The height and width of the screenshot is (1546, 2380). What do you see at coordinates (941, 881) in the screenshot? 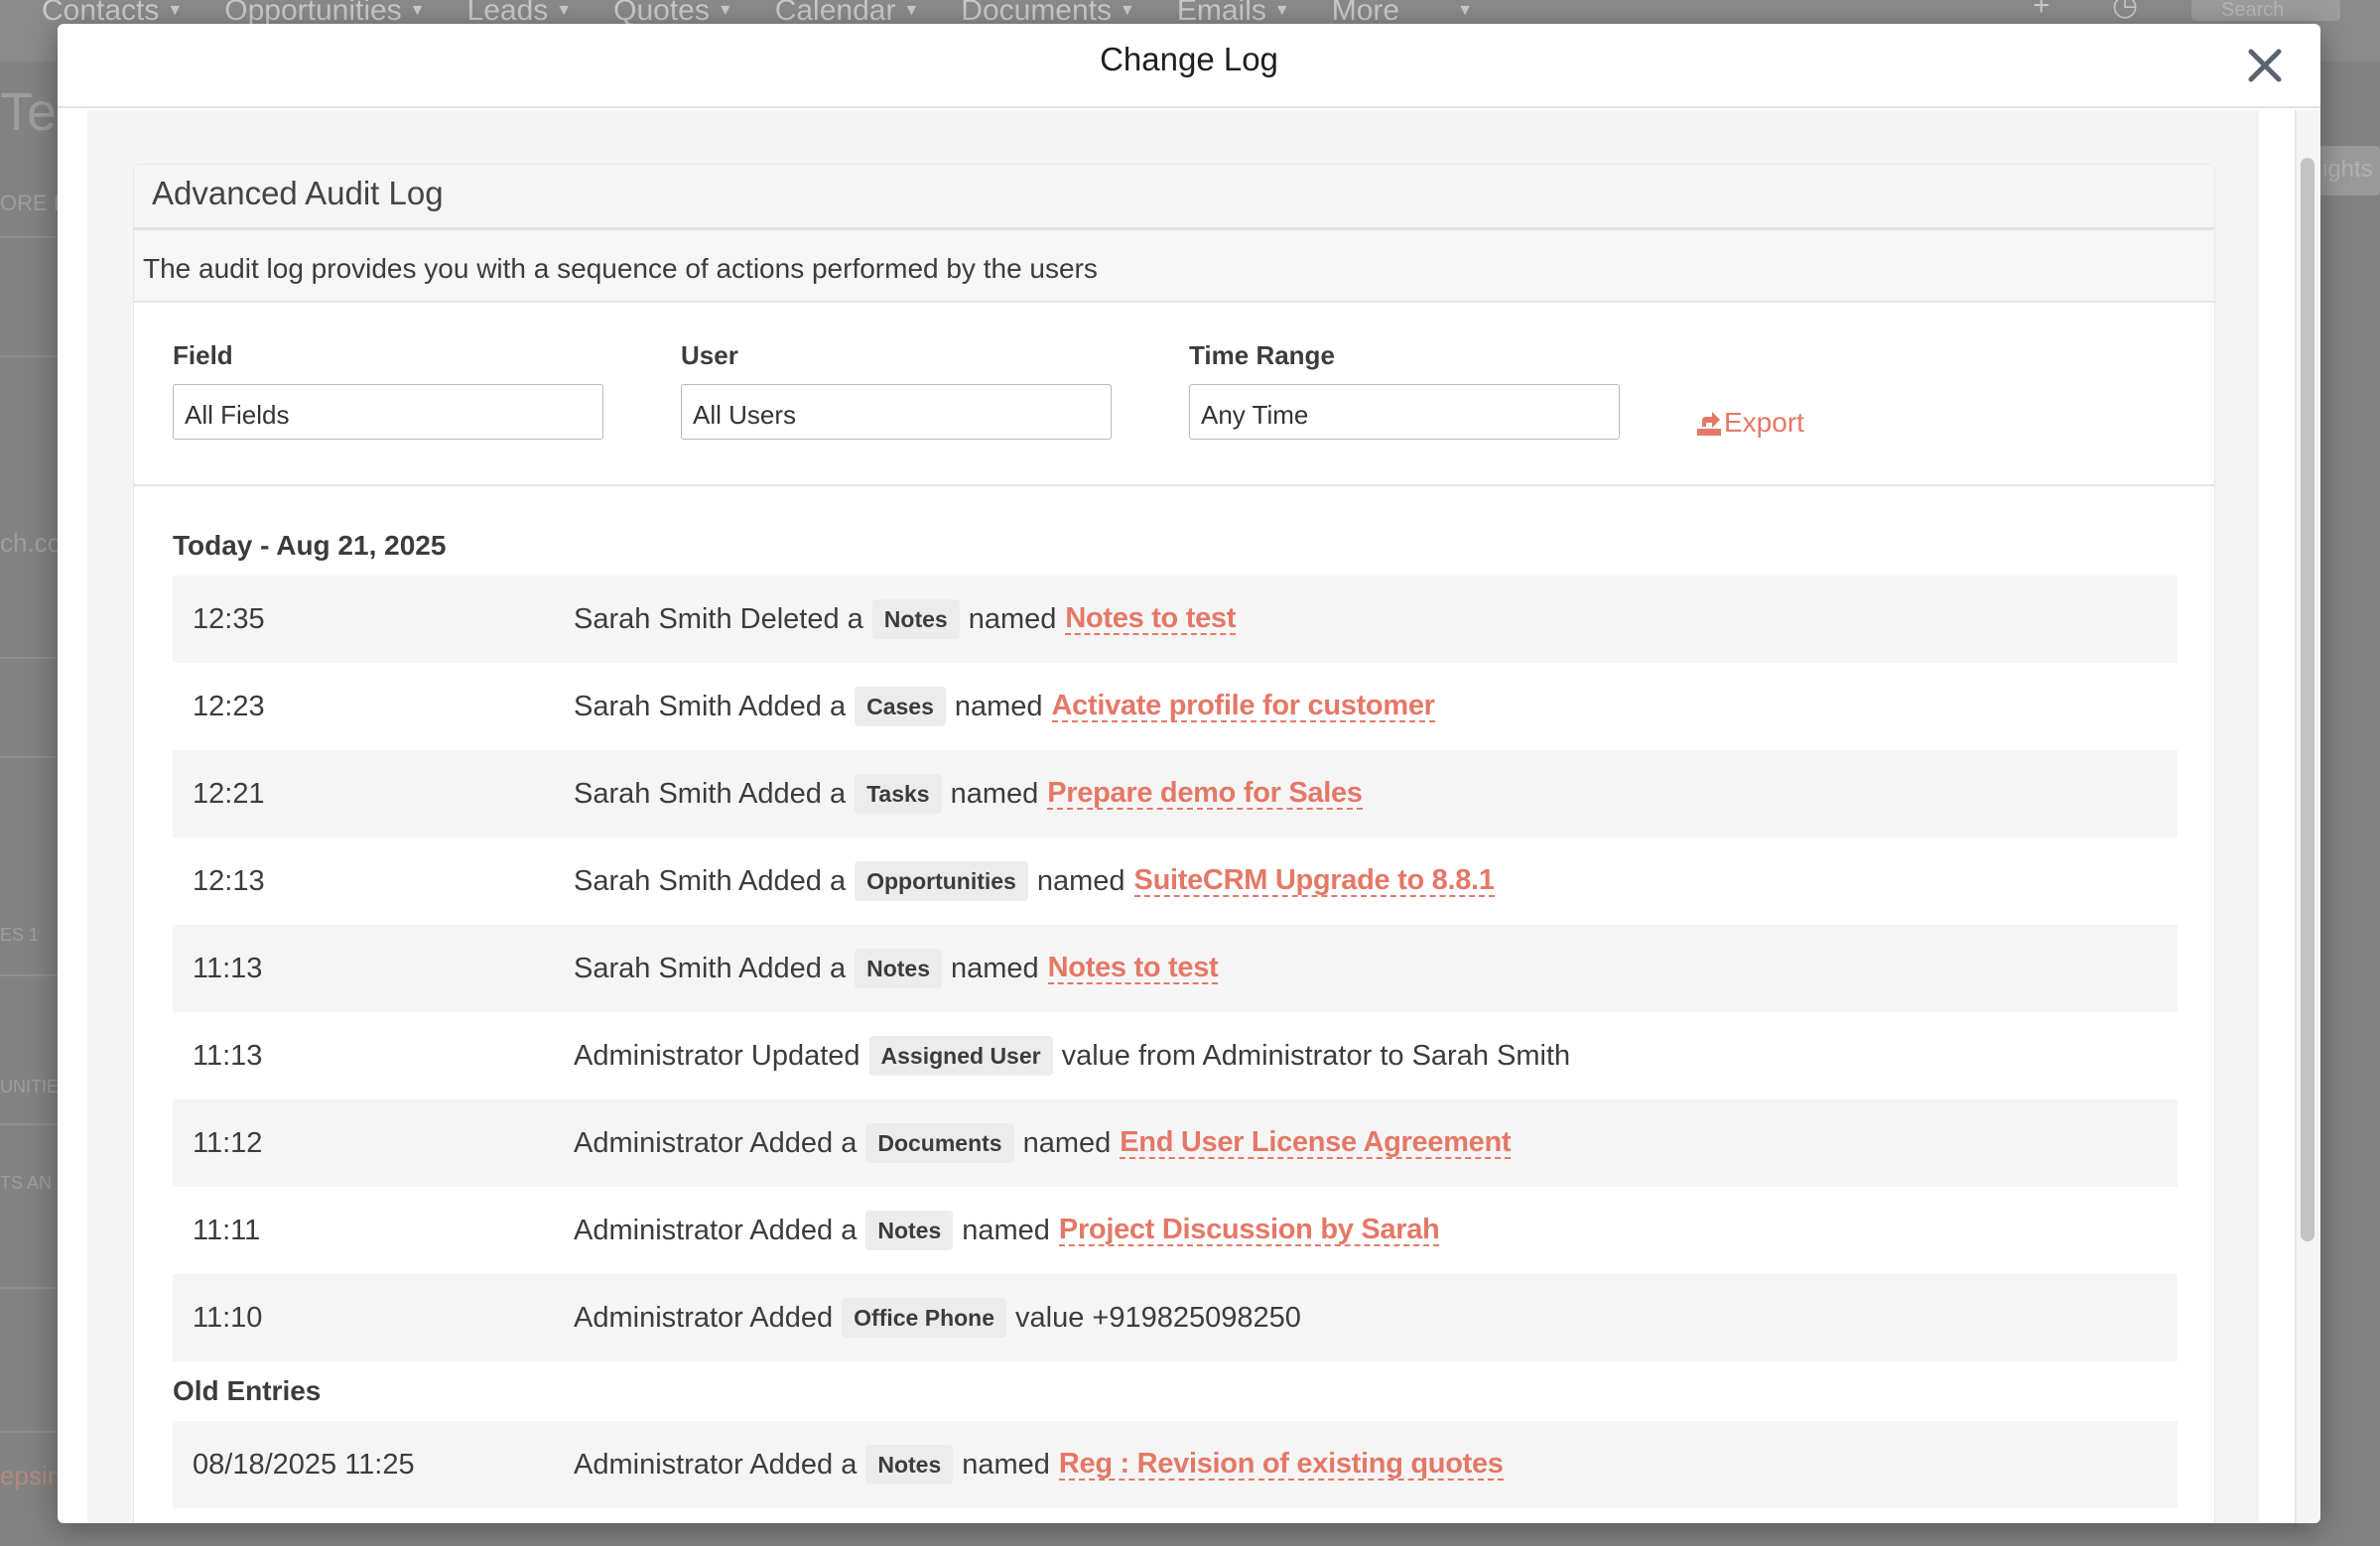
I see `module-badge: Opportunities` at bounding box center [941, 881].